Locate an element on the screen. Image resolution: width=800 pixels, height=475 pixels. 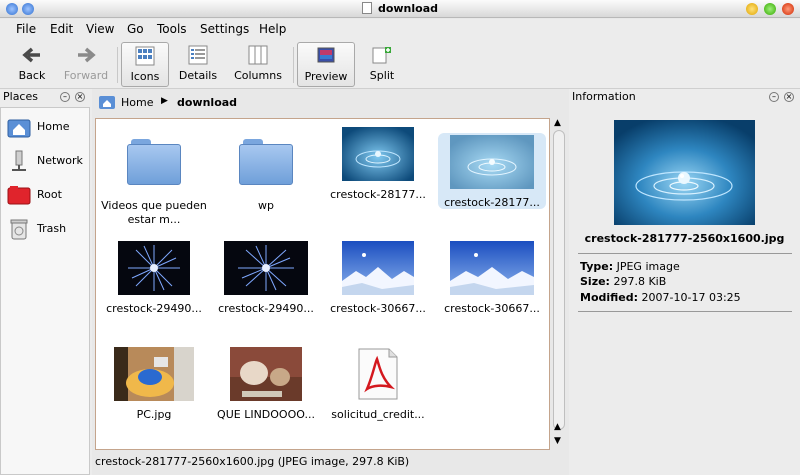
window-title: download is located at coordinates (400, 8).